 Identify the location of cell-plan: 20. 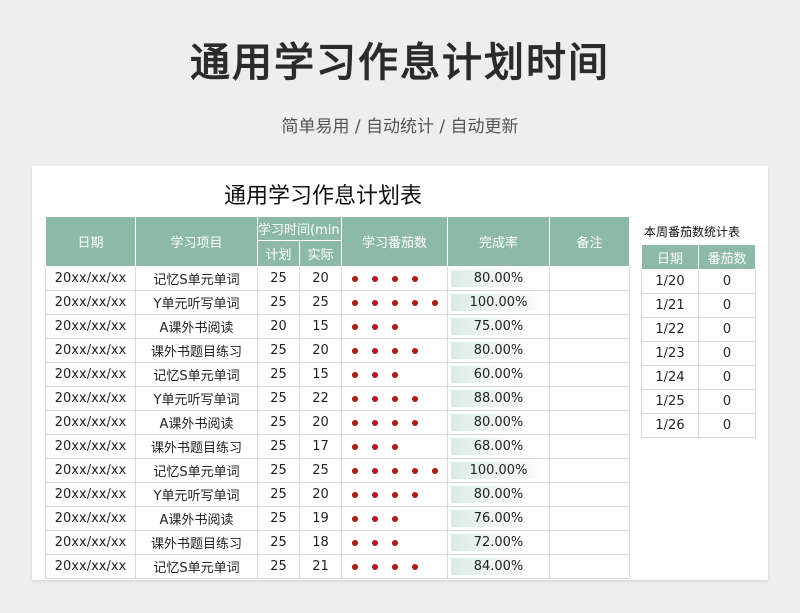
(278, 326).